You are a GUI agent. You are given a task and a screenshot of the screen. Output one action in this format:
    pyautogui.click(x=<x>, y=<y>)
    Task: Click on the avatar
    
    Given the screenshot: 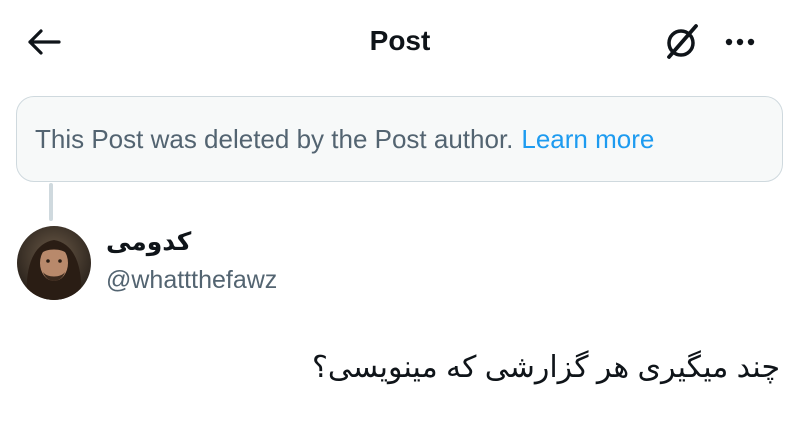 What is the action you would take?
    pyautogui.click(x=54, y=263)
    